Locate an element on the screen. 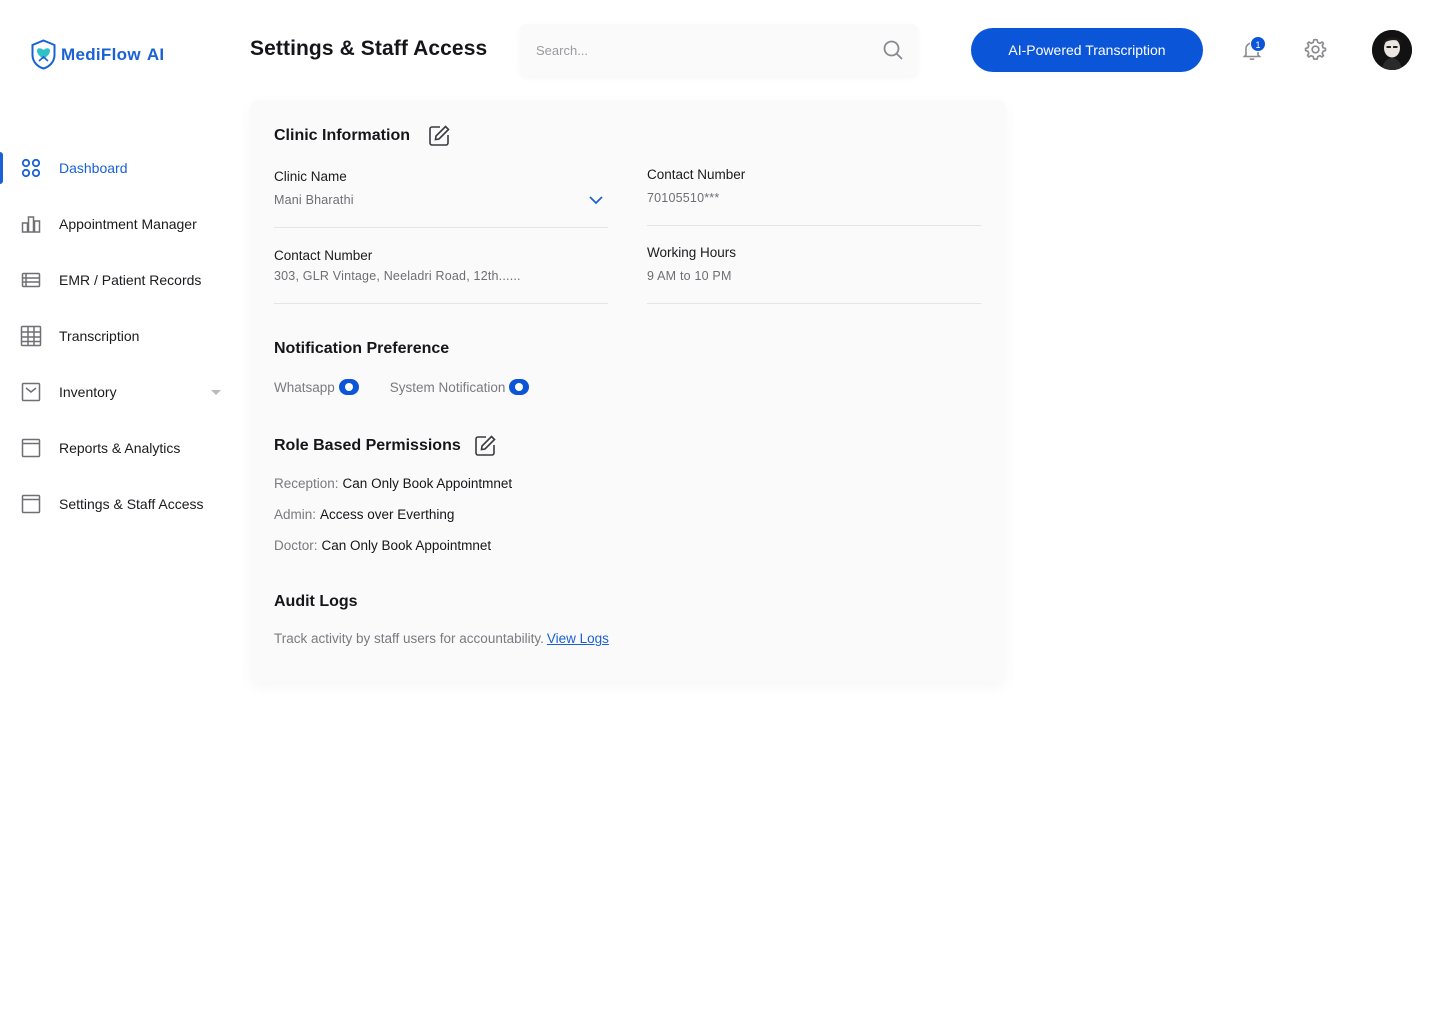 The height and width of the screenshot is (1024, 1440). field-value: Mani Bharathi is located at coordinates (314, 200).